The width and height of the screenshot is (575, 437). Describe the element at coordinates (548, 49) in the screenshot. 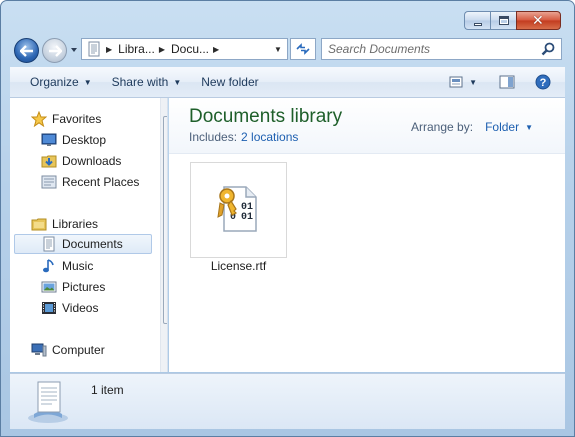

I see `search-icon` at that location.